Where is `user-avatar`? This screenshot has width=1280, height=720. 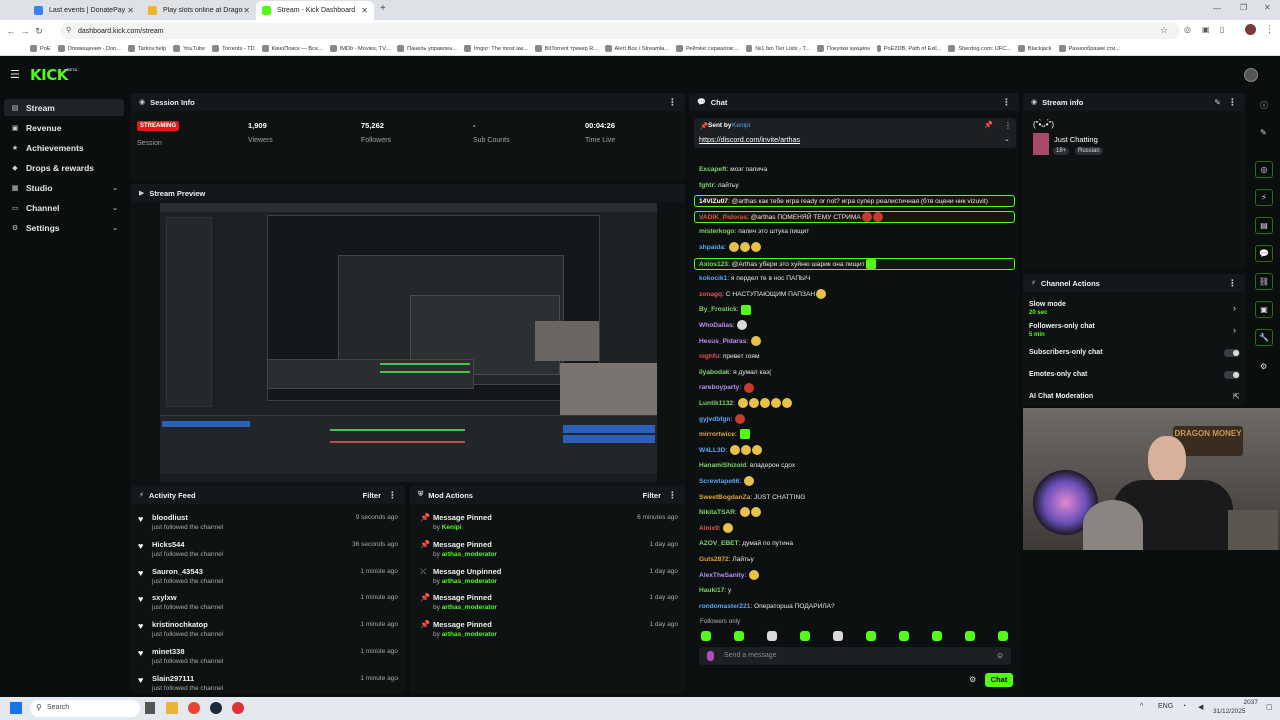 user-avatar is located at coordinates (1251, 75).